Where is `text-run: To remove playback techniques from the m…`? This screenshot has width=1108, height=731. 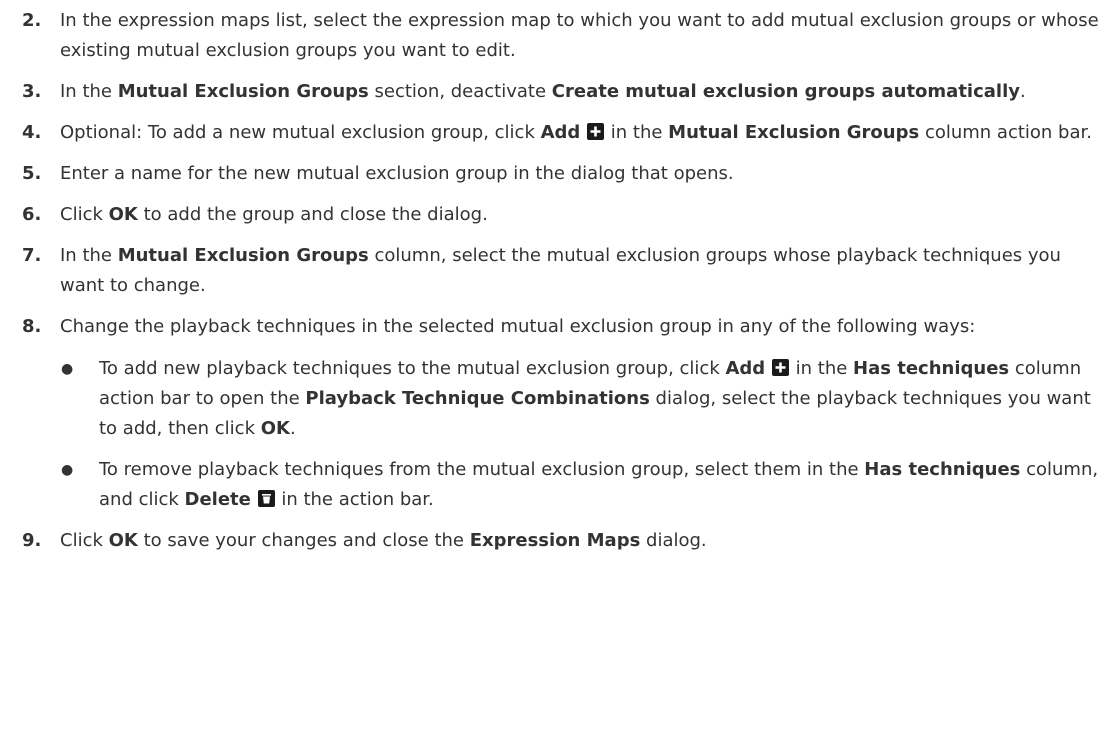 text-run: To remove playback techniques from the m… is located at coordinates (482, 469).